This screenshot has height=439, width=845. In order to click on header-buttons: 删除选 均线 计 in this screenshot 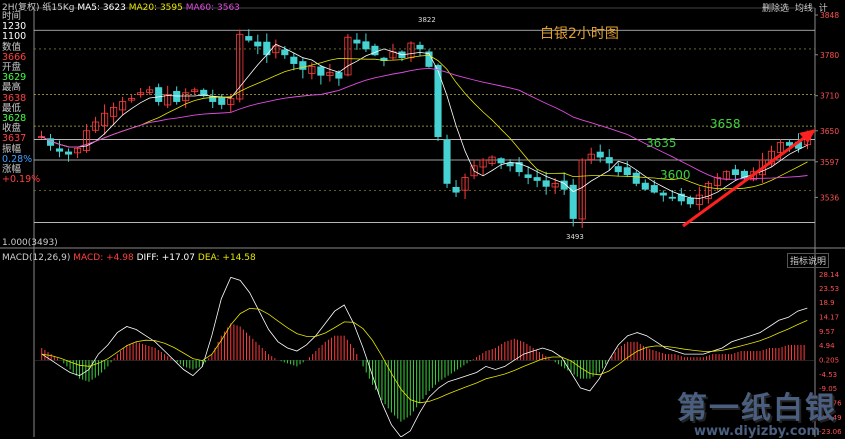, I will do `click(795, 7)`.